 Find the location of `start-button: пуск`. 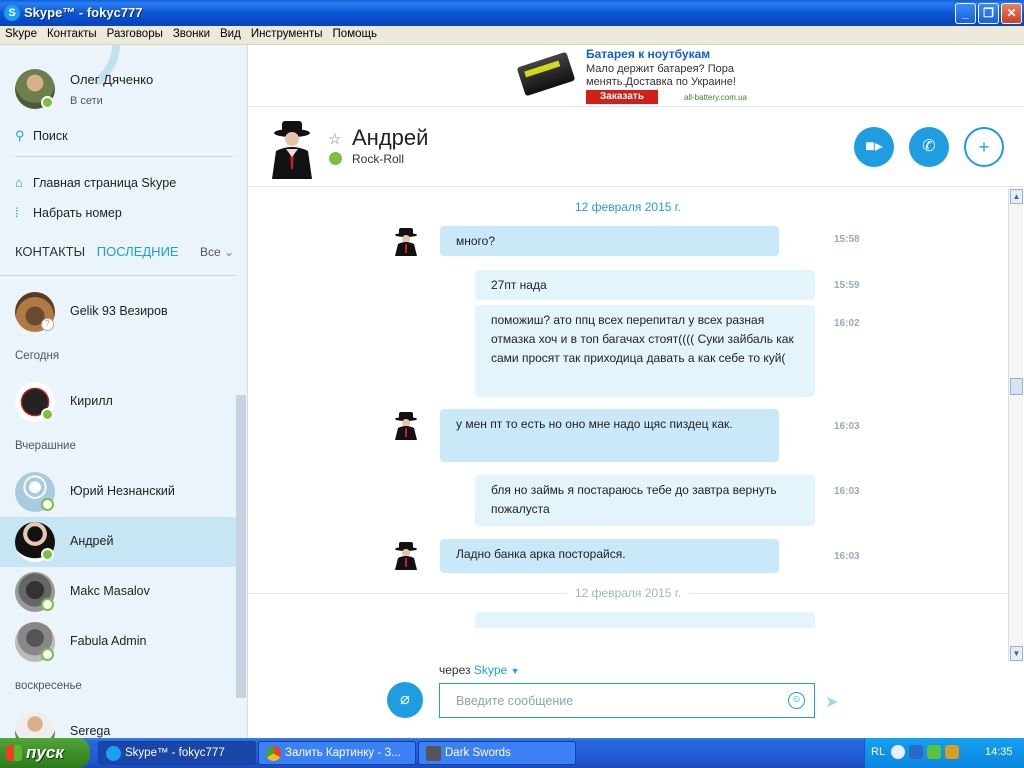

start-button: пуск is located at coordinates (45, 753).